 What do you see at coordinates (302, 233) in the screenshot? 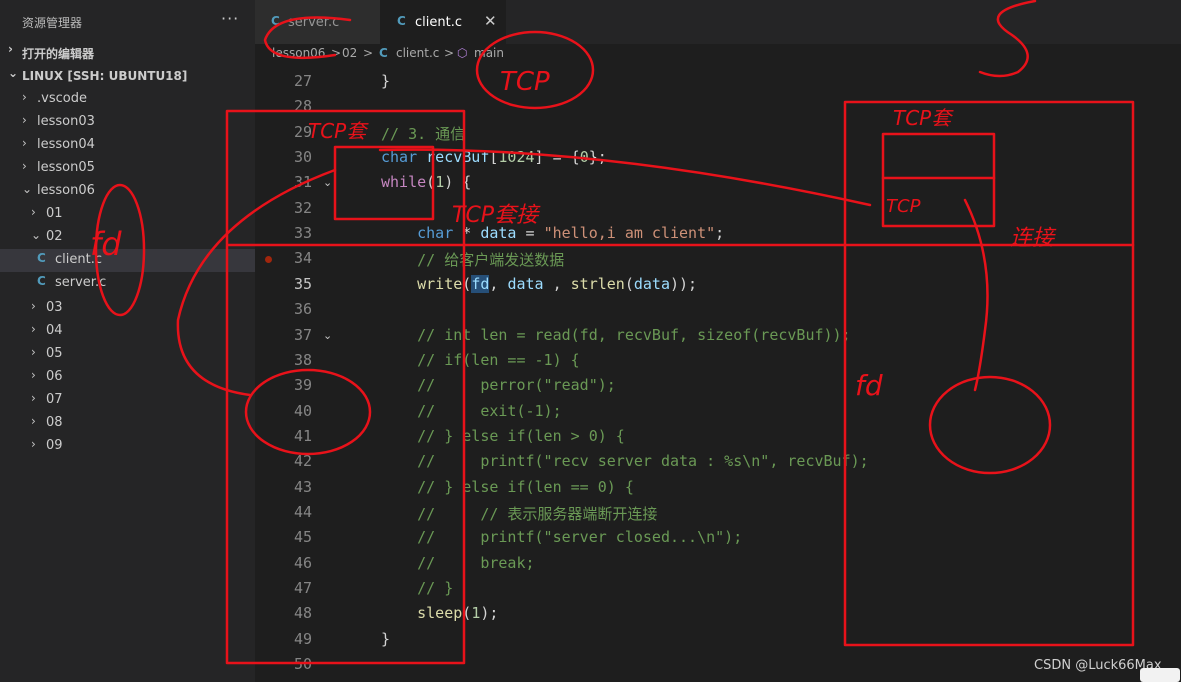
I see `line-number: 33` at bounding box center [302, 233].